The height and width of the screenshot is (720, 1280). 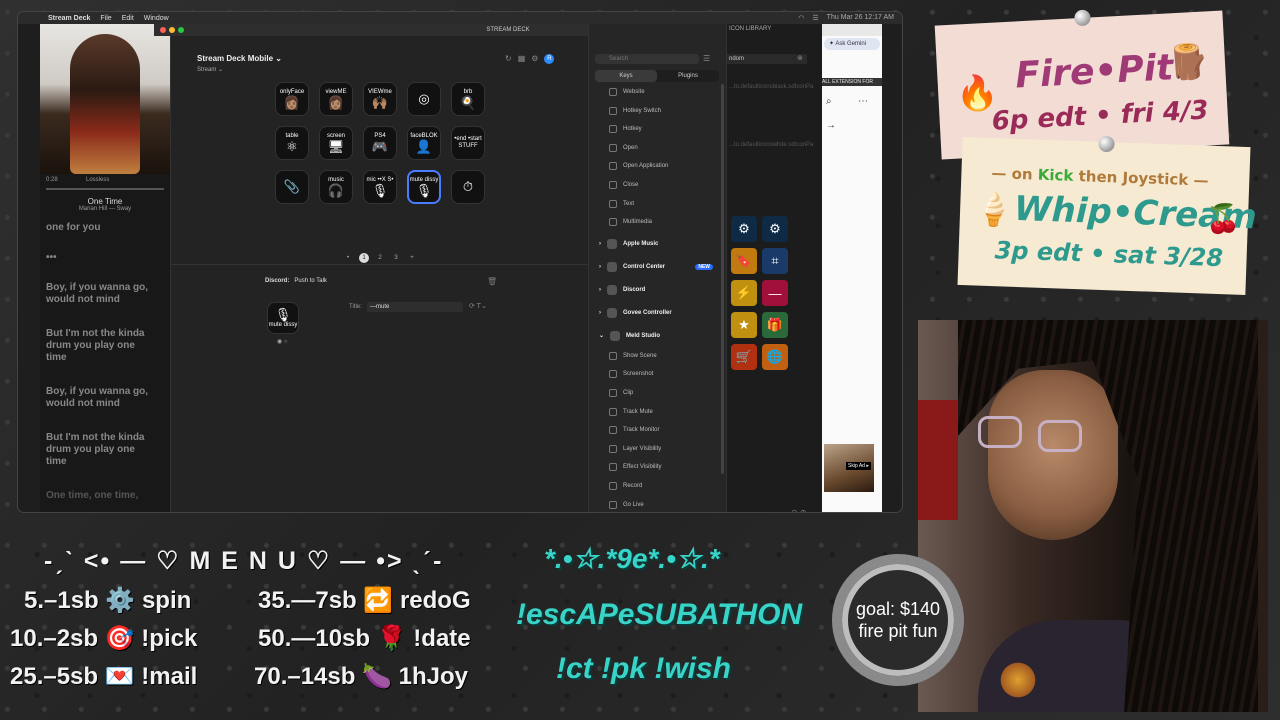 What do you see at coordinates (775, 325) in the screenshot?
I see `library-icon: 🎁` at bounding box center [775, 325].